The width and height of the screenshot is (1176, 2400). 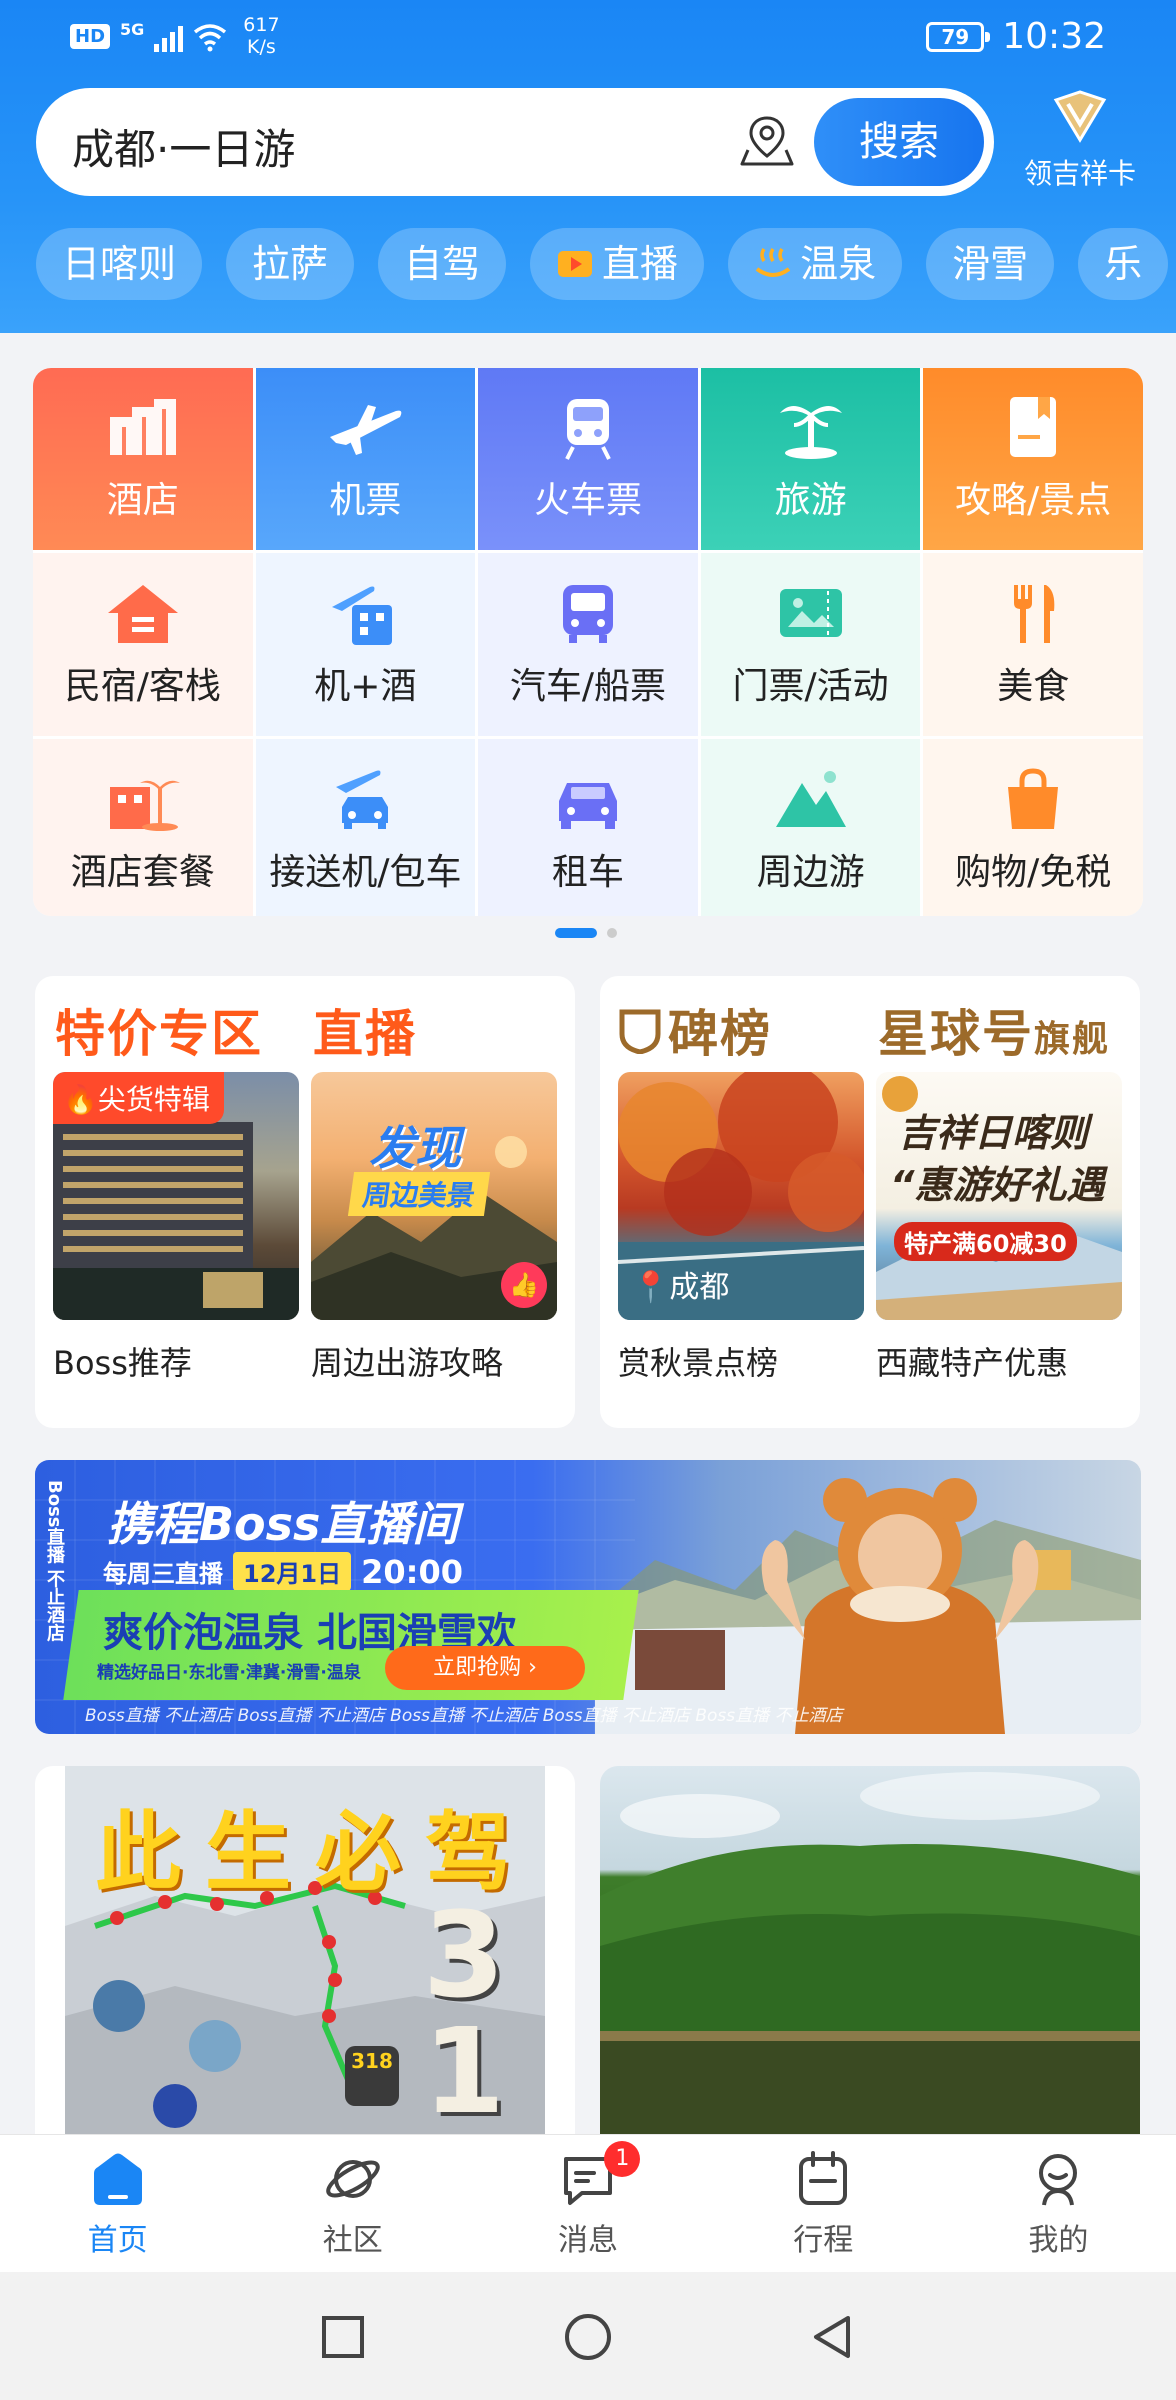 I want to click on tibet-discount-tag: 特产满60减30, so click(x=985, y=1241).